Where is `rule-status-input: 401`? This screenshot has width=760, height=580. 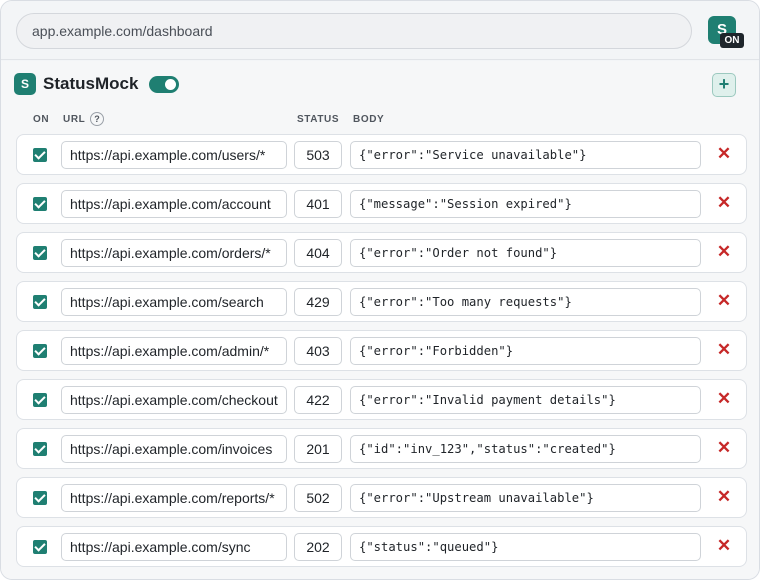
rule-status-input: 401 is located at coordinates (318, 204).